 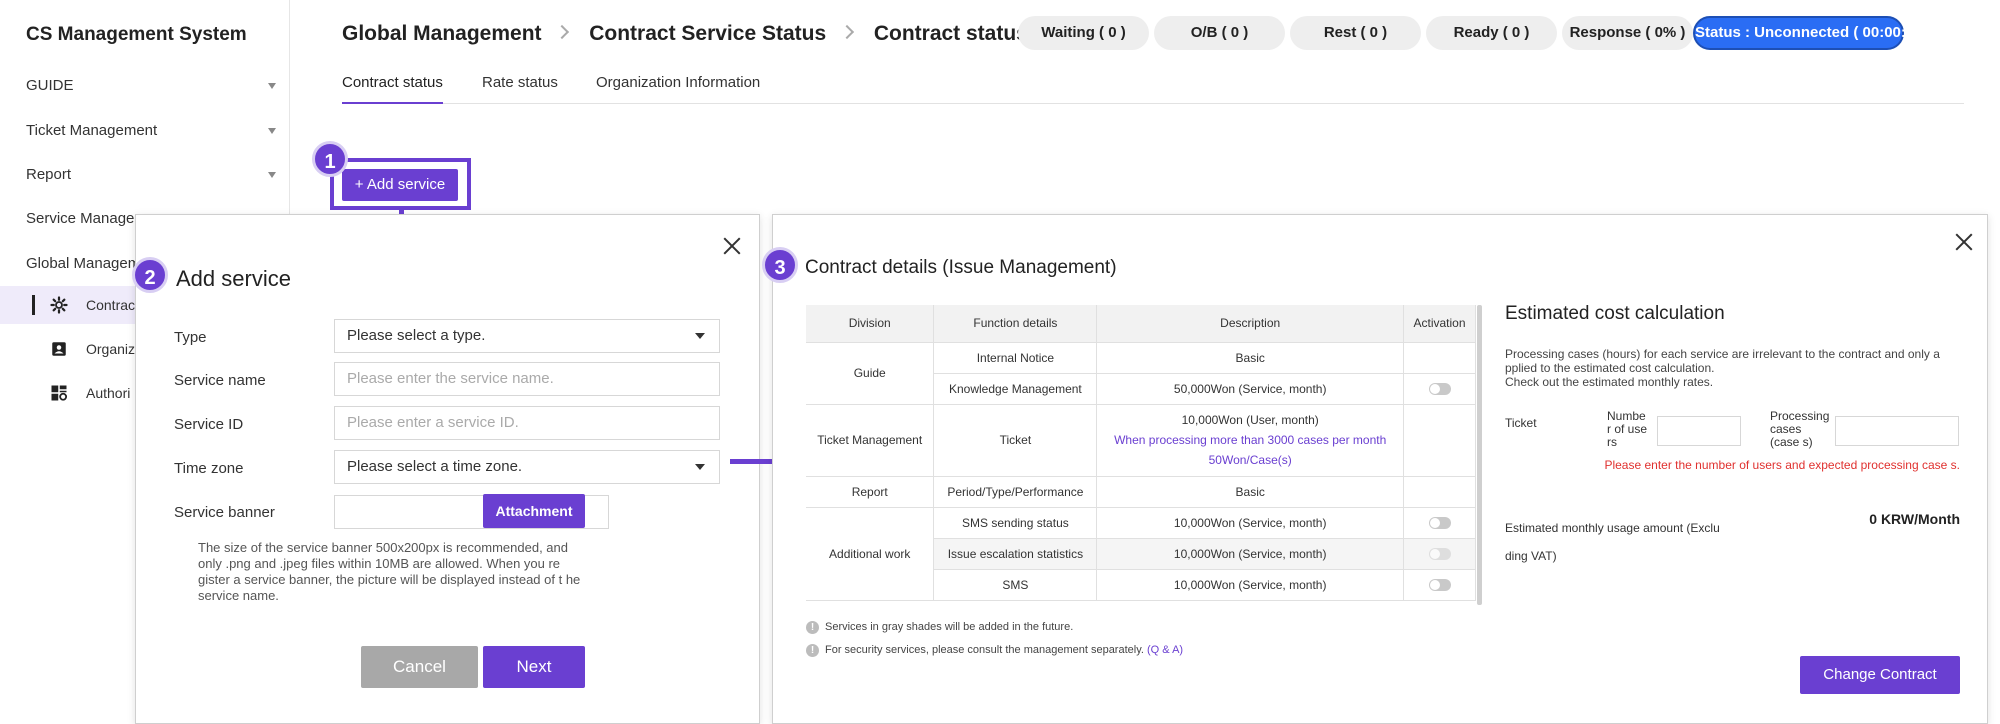 I want to click on settings-grid-icon, so click(x=59, y=393).